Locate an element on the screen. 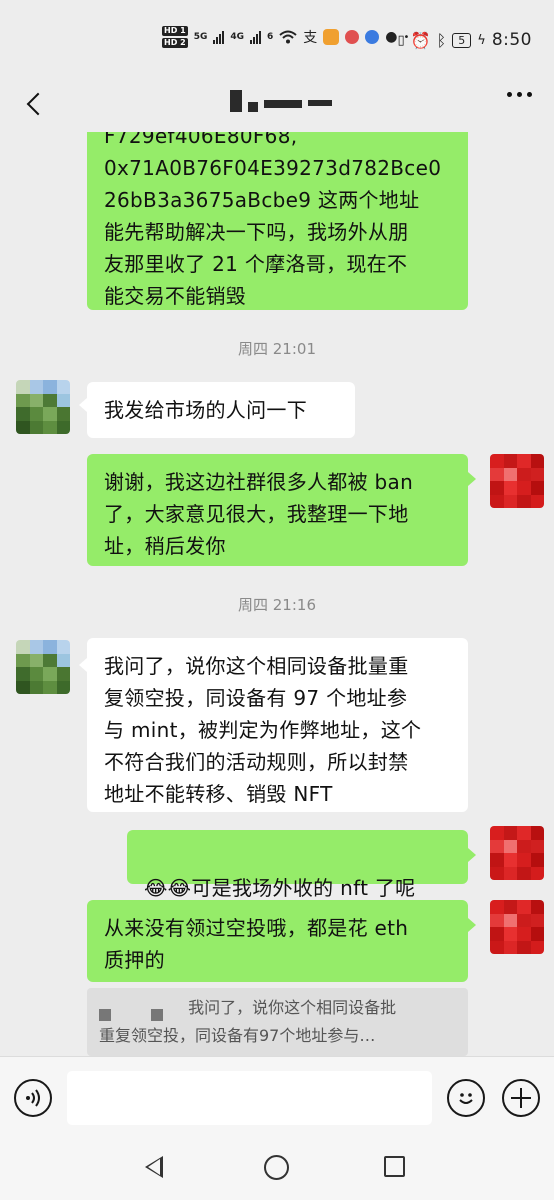  alarm-icon: ⏰ is located at coordinates (420, 40).